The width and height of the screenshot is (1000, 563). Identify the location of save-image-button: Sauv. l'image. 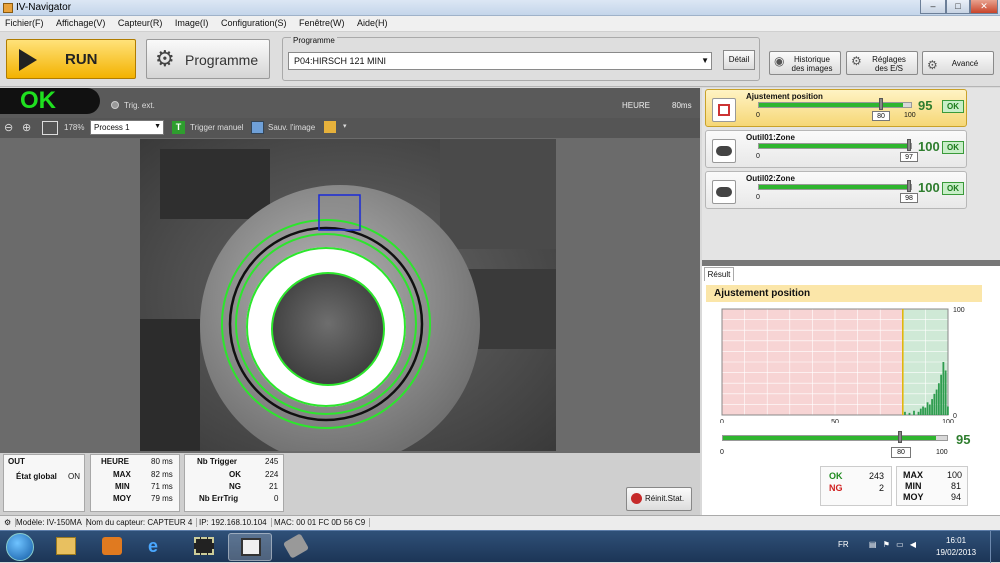
(282, 127).